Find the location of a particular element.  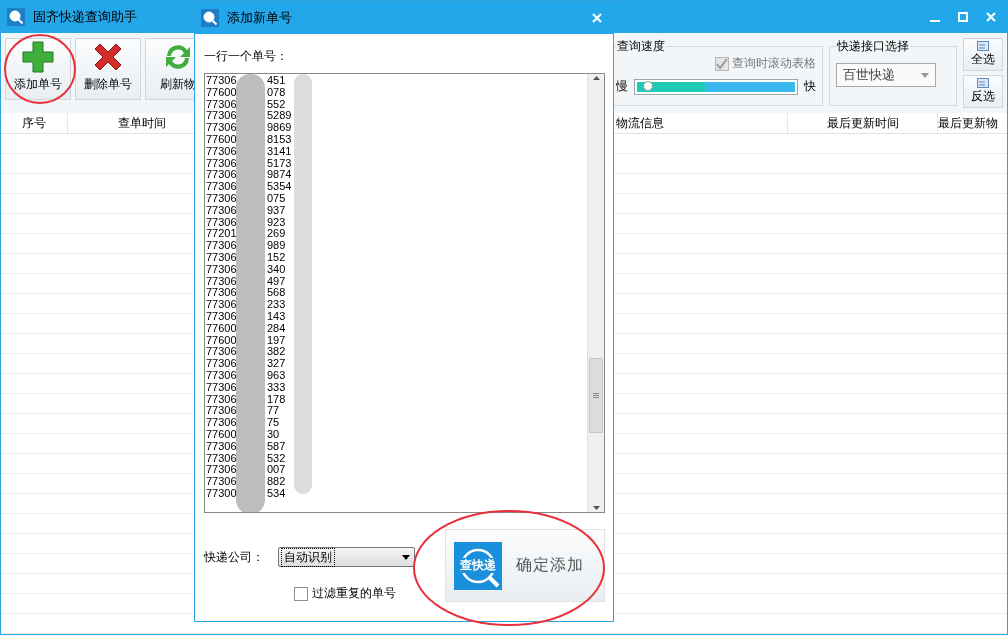

number-end: 284 is located at coordinates (277, 328).